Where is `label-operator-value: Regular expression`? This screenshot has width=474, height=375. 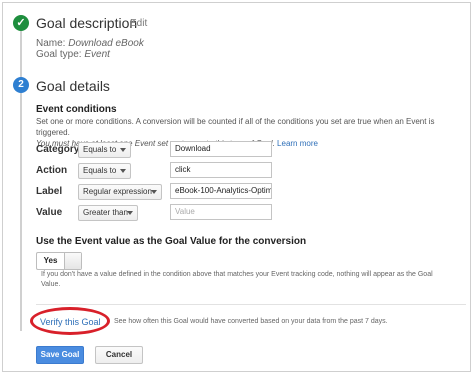 label-operator-value: Regular expression is located at coordinates (117, 191).